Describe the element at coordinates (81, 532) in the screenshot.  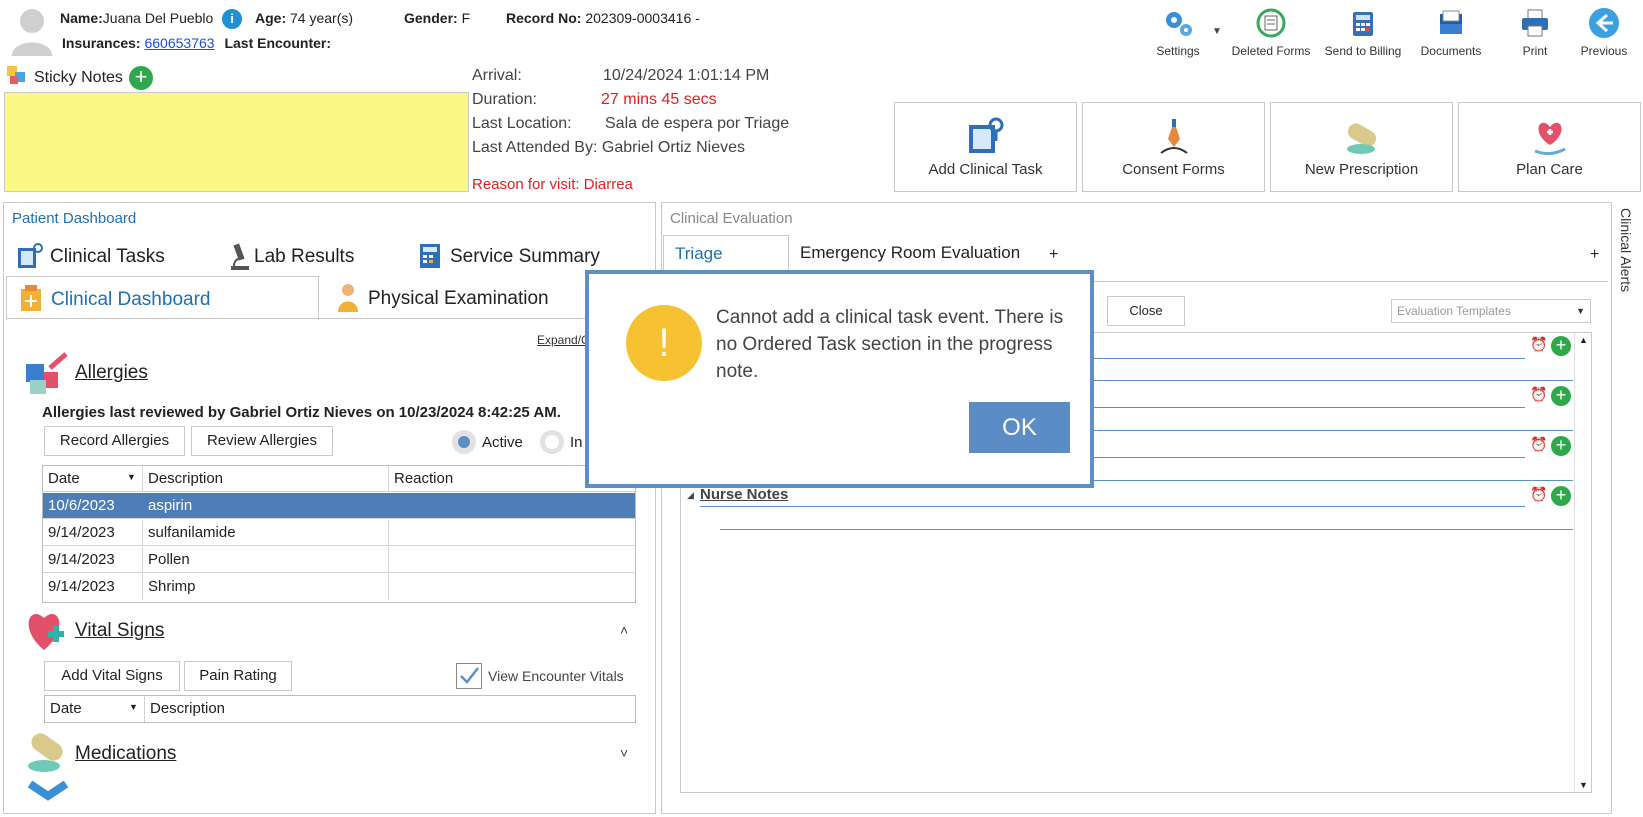
I see `row-date: 9/14/2023` at that location.